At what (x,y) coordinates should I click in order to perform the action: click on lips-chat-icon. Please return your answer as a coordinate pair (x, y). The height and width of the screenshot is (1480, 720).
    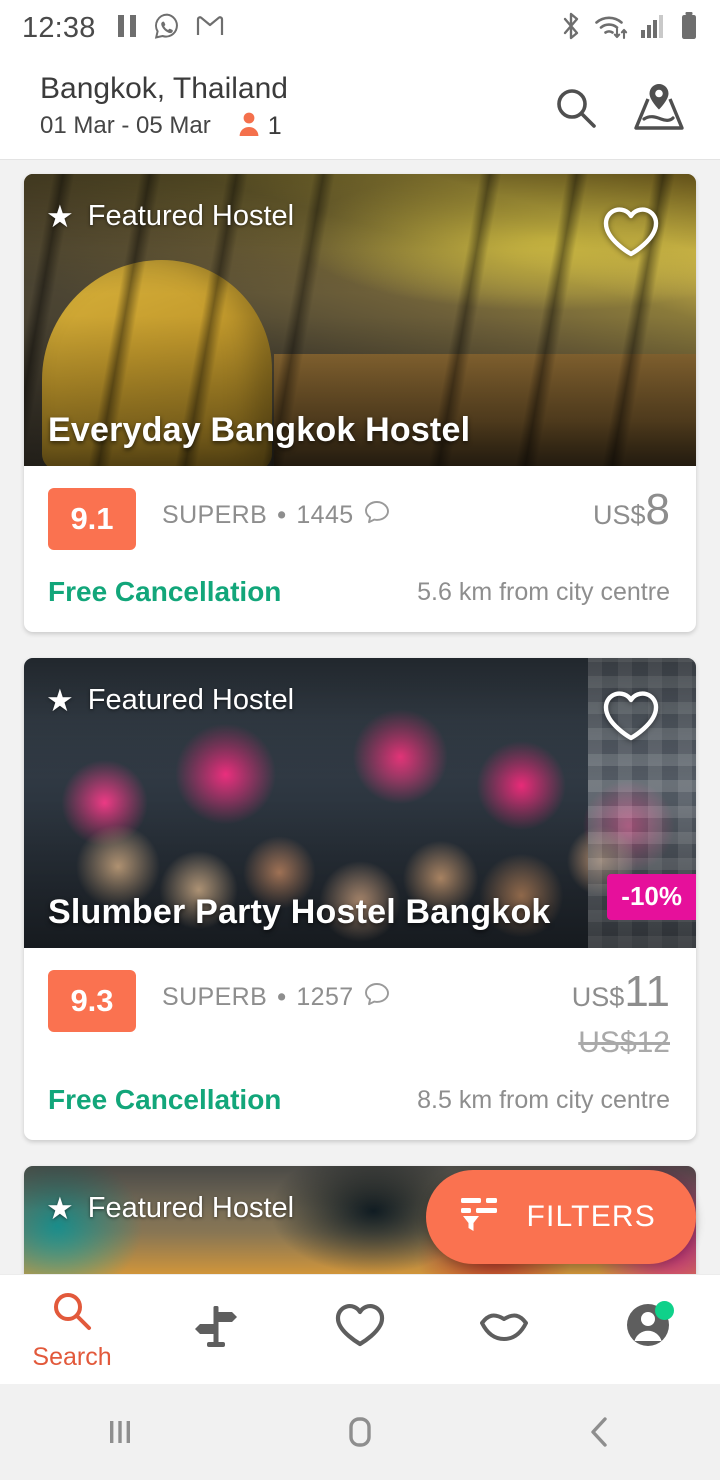
    Looking at the image, I should click on (504, 1326).